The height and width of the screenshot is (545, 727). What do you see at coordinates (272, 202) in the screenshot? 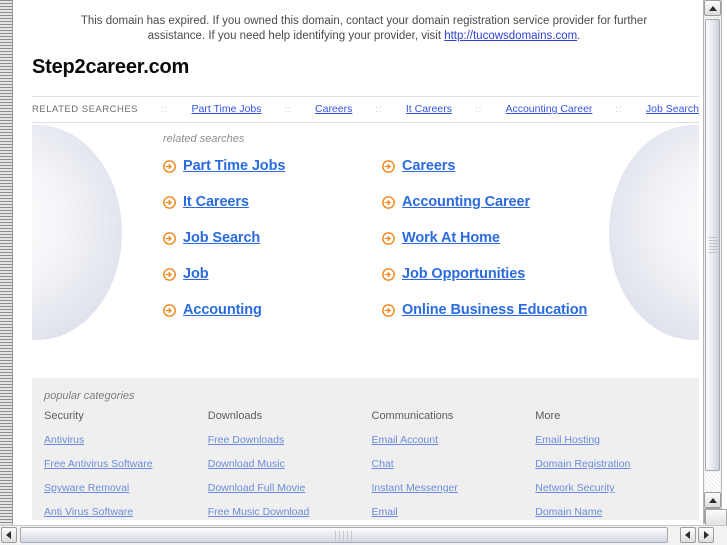
I see `related-search-item: It Careers` at bounding box center [272, 202].